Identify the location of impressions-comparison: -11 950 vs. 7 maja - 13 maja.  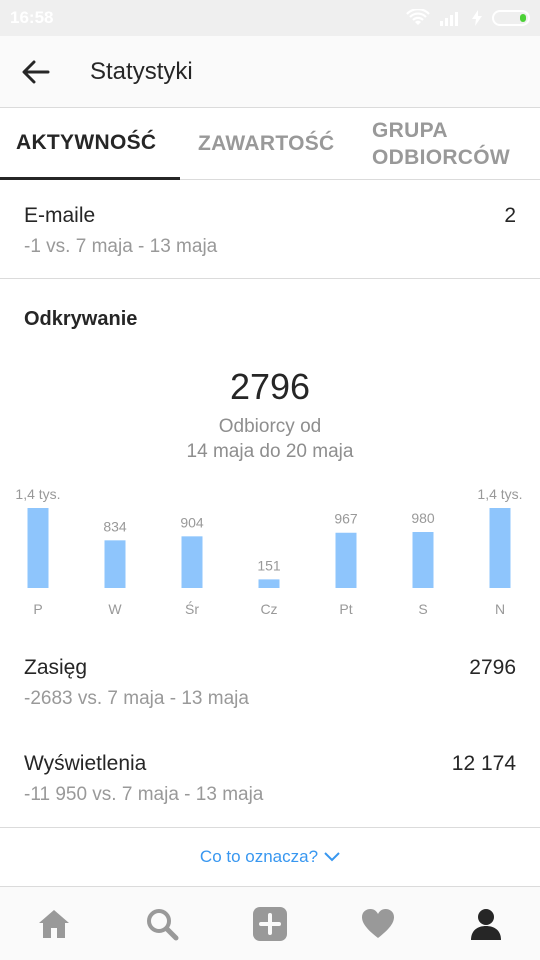
(144, 794).